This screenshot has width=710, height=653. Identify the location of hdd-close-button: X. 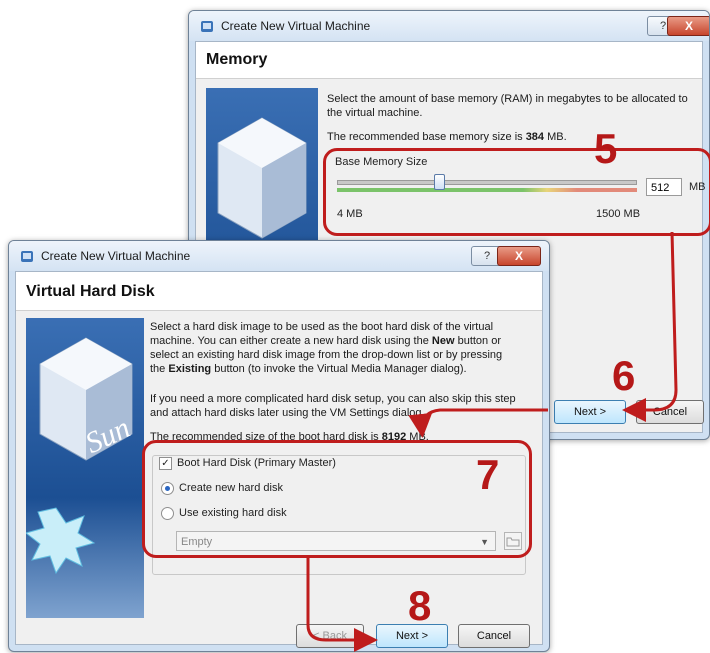
(519, 256).